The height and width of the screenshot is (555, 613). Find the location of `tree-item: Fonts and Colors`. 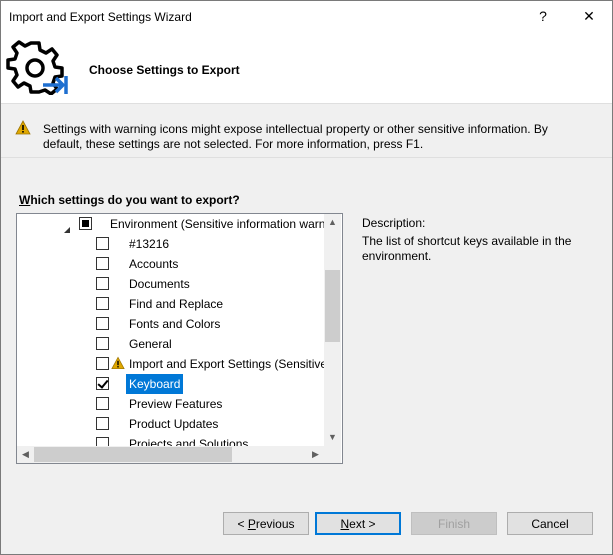

tree-item: Fonts and Colors is located at coordinates (170, 324).